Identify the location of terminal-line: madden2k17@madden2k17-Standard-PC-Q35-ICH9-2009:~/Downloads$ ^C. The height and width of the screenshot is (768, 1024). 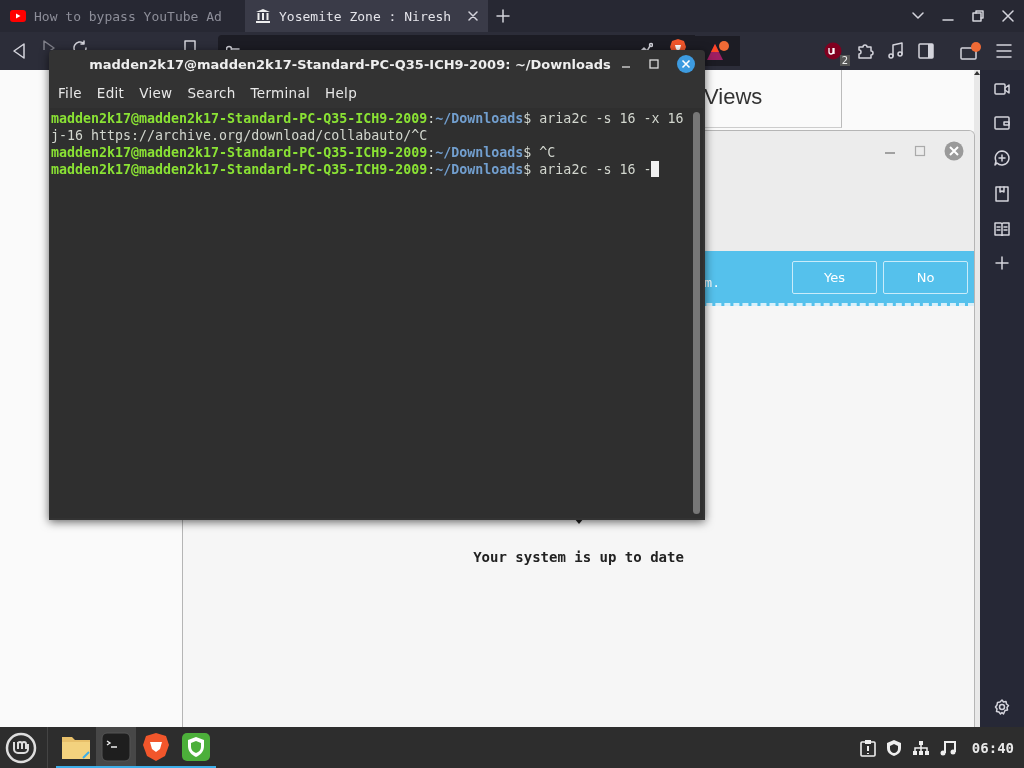
(303, 152).